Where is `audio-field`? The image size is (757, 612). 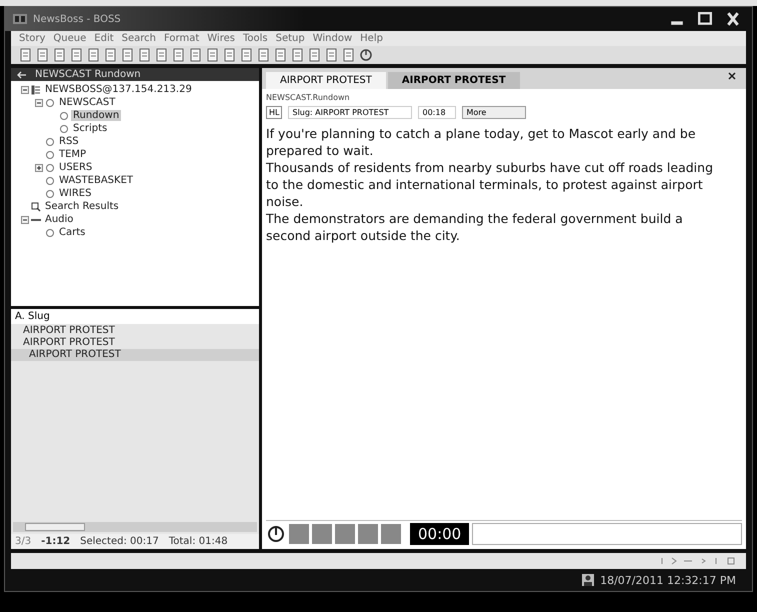
audio-field is located at coordinates (607, 534).